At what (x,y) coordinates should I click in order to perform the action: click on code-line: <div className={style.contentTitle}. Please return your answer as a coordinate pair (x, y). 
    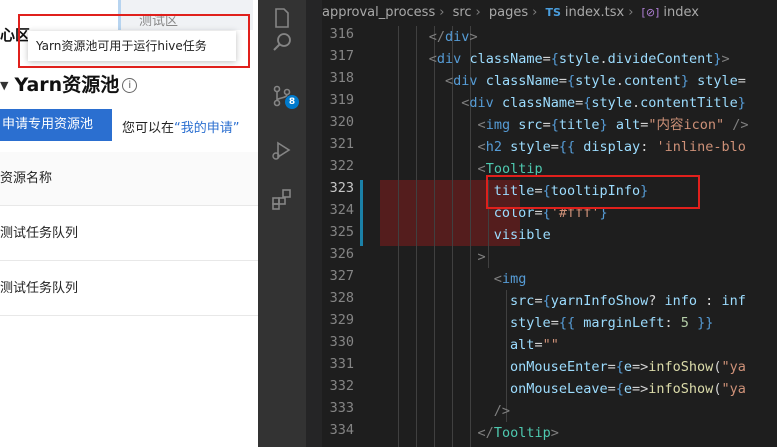
    Looking at the image, I should click on (603, 103).